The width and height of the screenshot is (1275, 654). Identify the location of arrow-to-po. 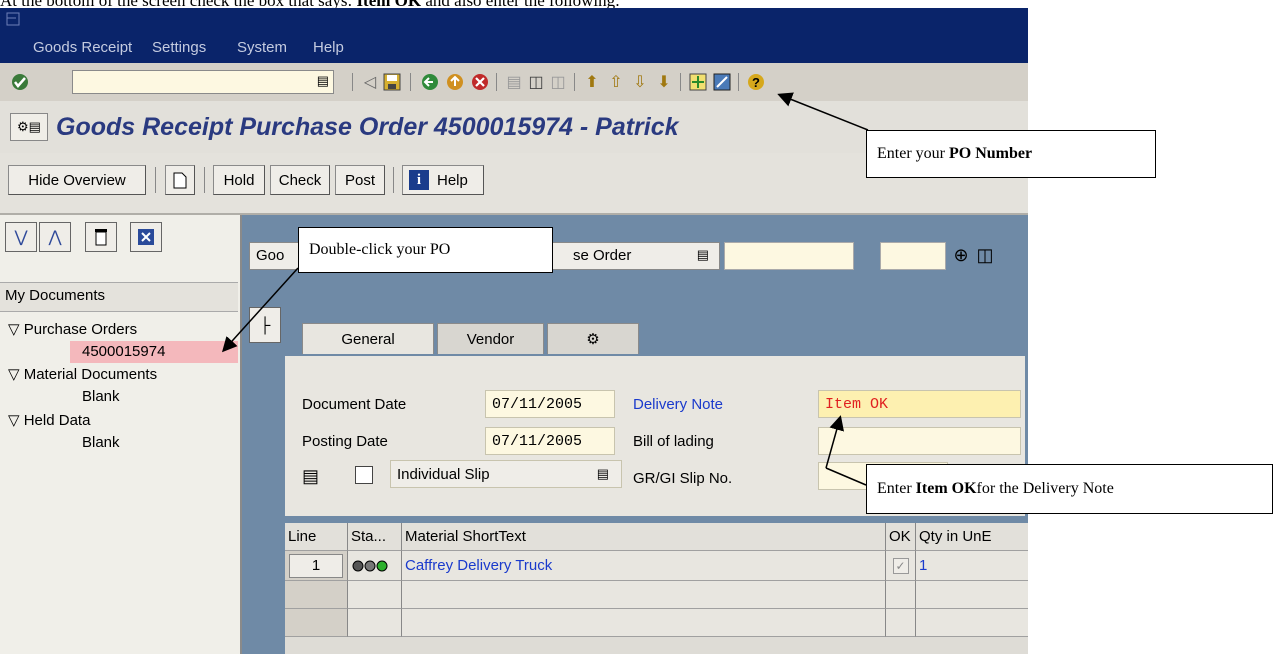
(260, 310).